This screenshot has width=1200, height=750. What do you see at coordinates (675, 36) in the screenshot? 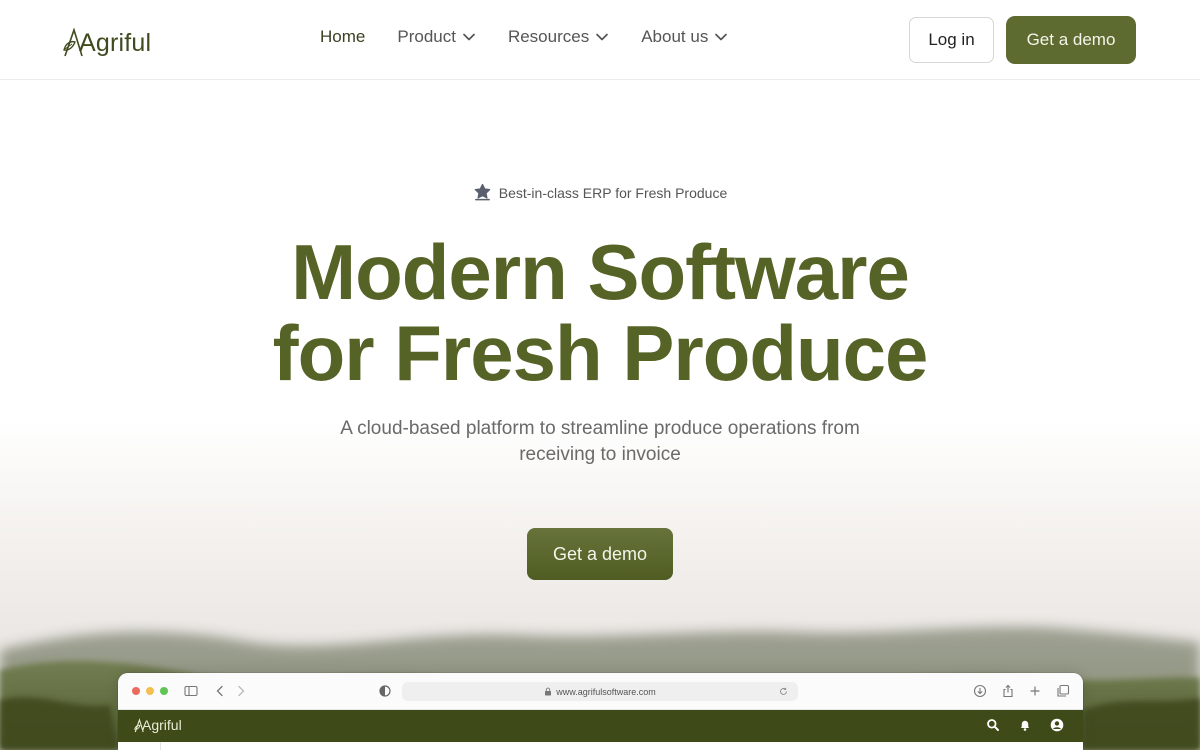
I see `nav-about-us-label: About us` at bounding box center [675, 36].